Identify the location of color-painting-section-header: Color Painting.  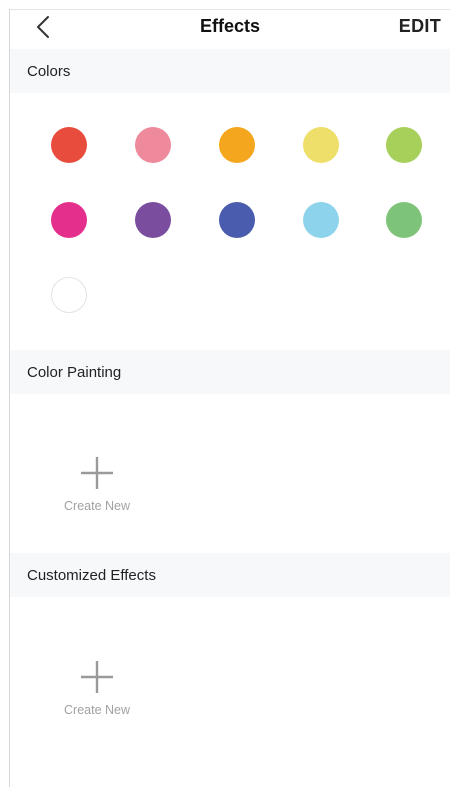
(230, 372).